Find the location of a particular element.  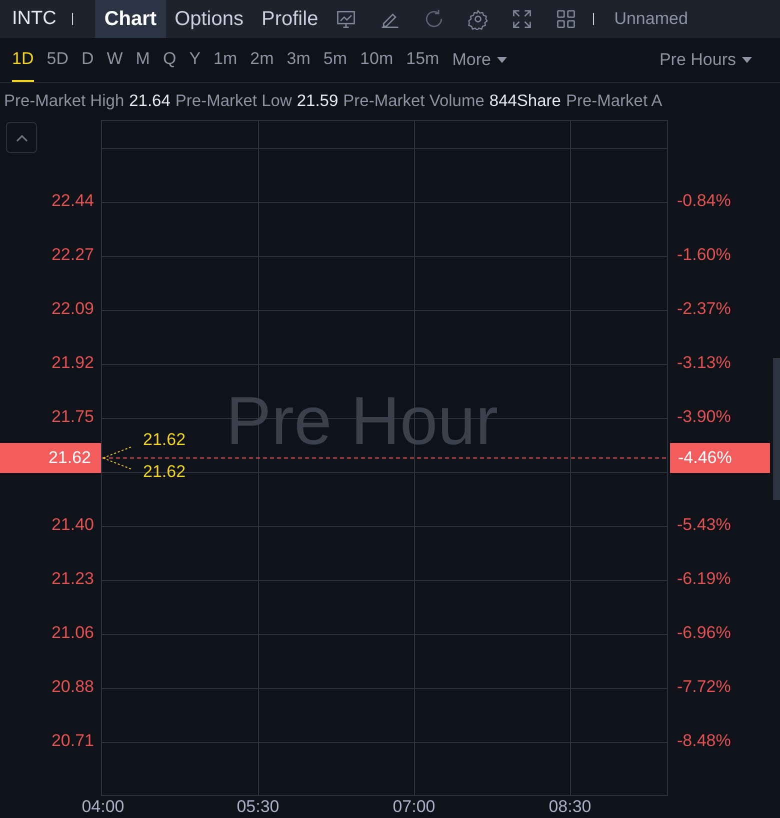

tab: Profile is located at coordinates (290, 19).